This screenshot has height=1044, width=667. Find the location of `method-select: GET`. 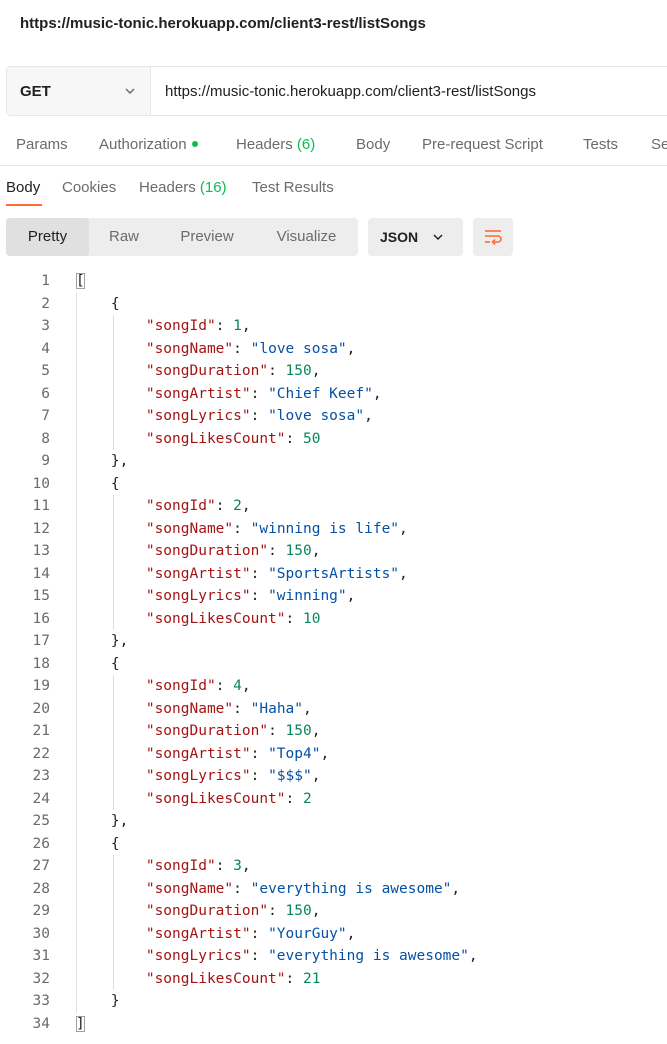

method-select: GET is located at coordinates (79, 91).